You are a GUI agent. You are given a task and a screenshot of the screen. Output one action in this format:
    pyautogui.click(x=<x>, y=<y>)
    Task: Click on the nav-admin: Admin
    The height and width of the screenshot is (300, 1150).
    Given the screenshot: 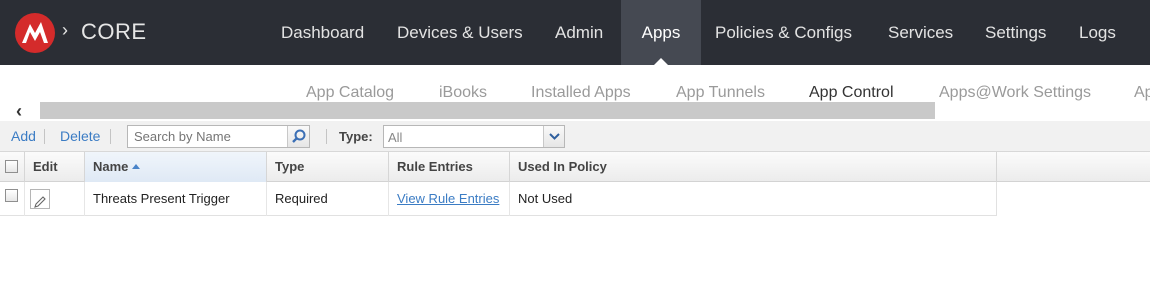 What is the action you would take?
    pyautogui.click(x=579, y=32)
    